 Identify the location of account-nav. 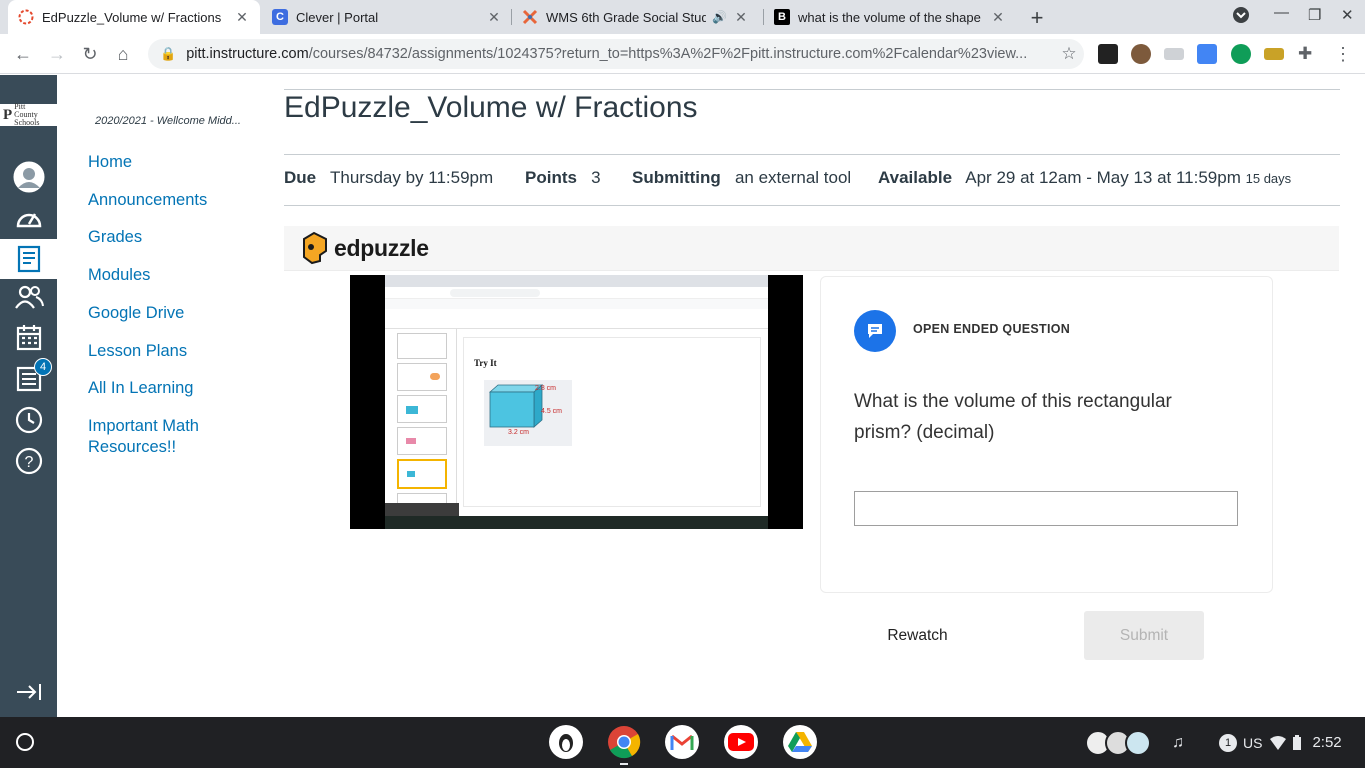
(28, 177).